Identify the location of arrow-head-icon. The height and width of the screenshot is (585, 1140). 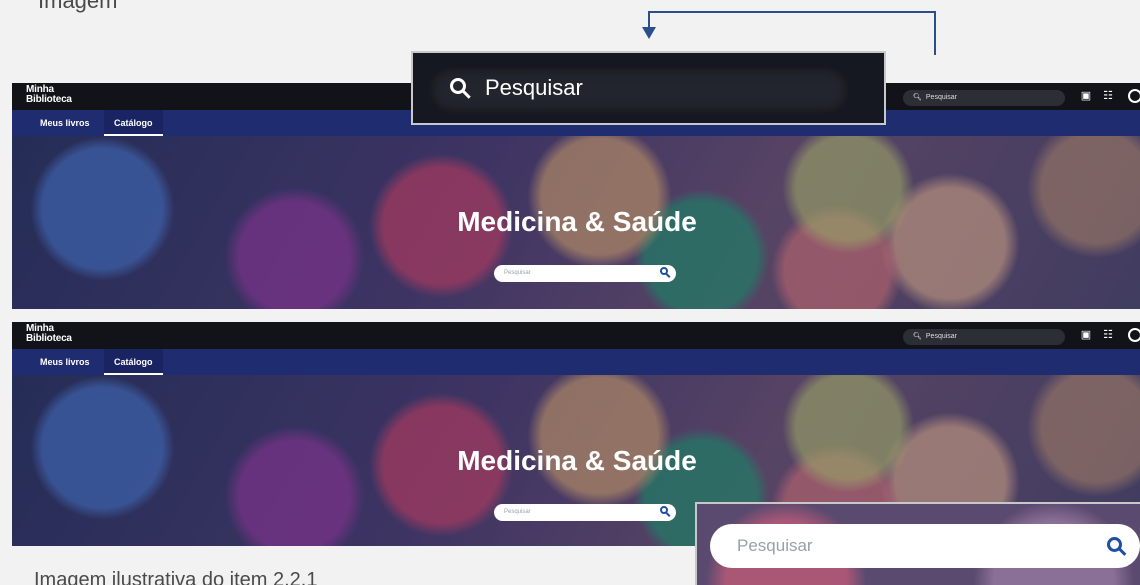
(649, 33).